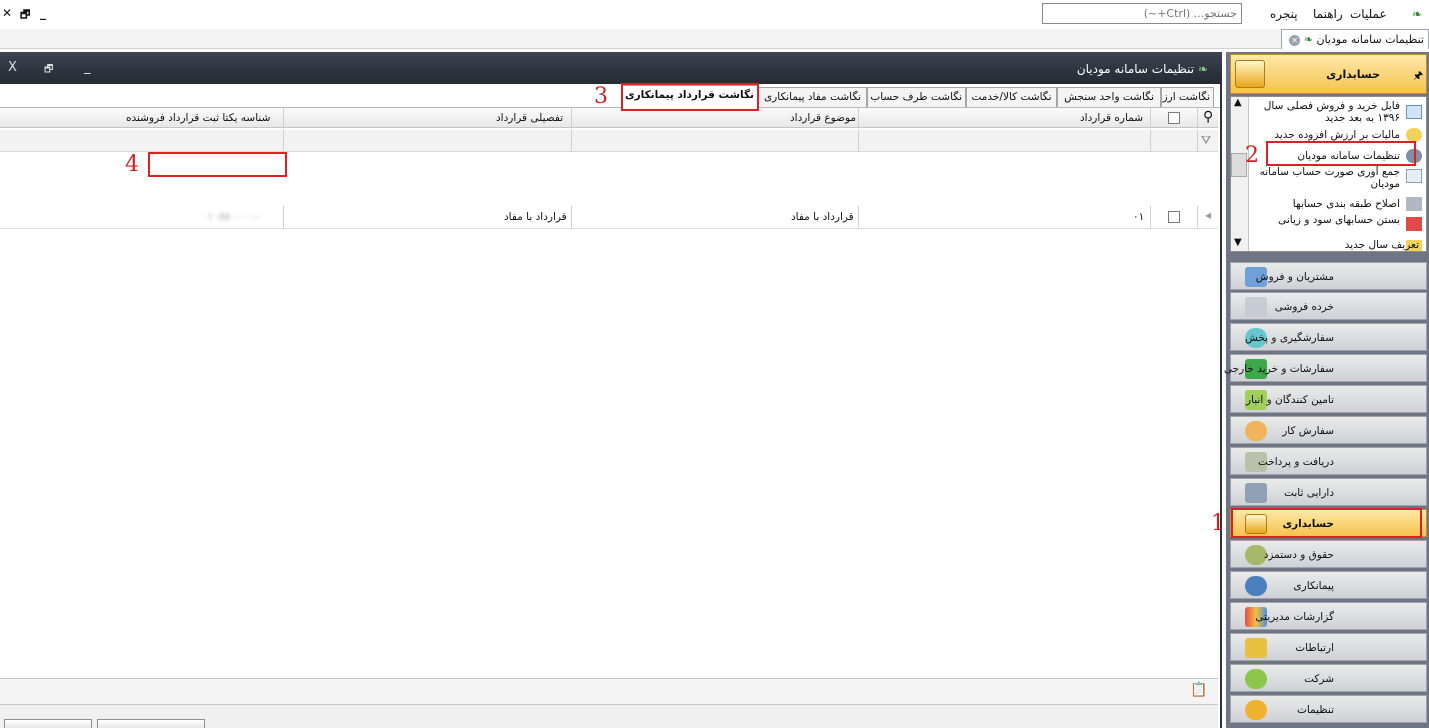 The image size is (1429, 728). Describe the element at coordinates (43, 13) in the screenshot. I see `minimize-icon: _` at that location.